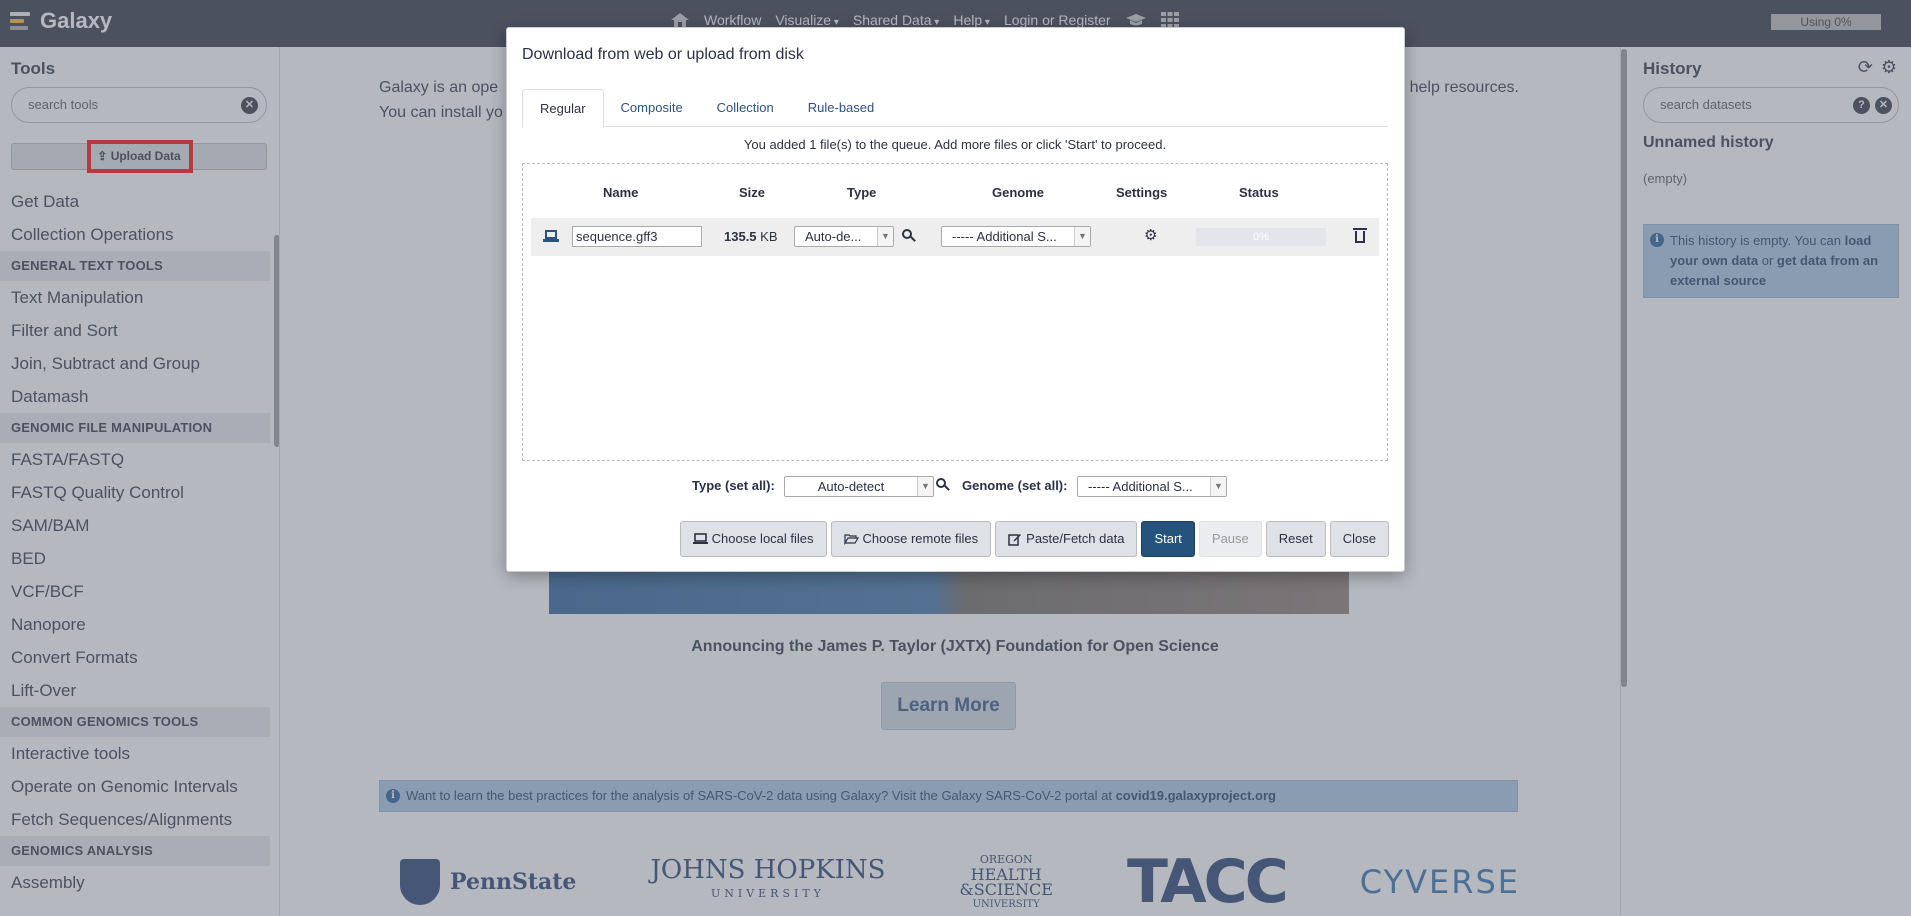 The image size is (1911, 916). I want to click on genome-set-all-select: ----- Additional S... ▼, so click(1152, 486).